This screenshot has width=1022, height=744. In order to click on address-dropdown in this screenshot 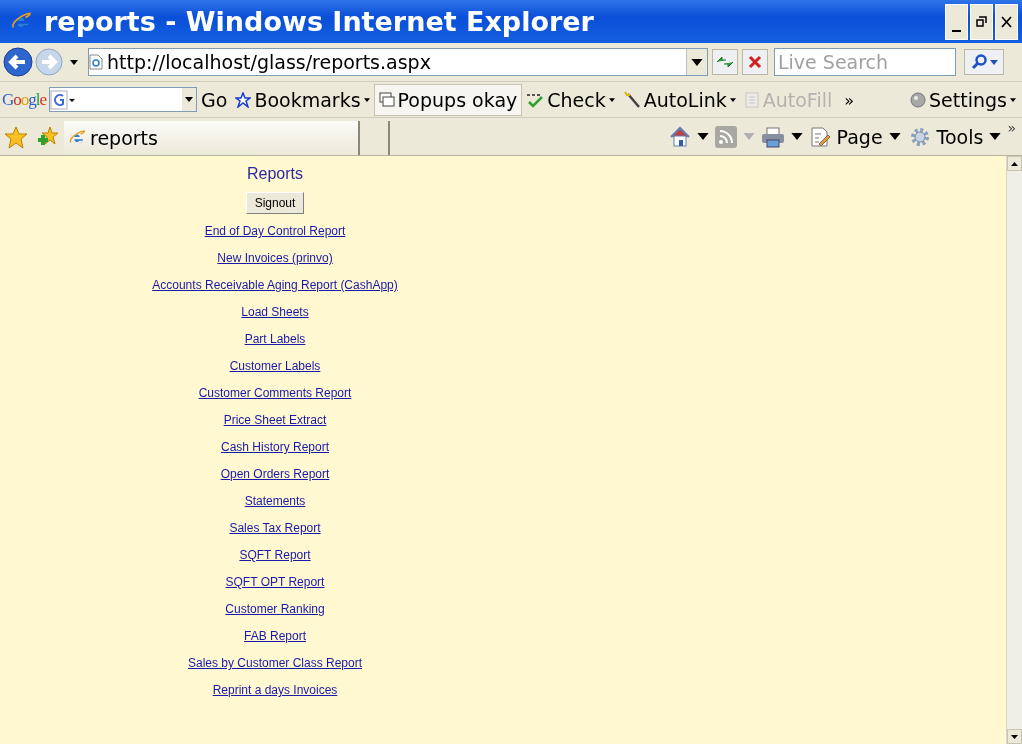, I will do `click(696, 62)`.